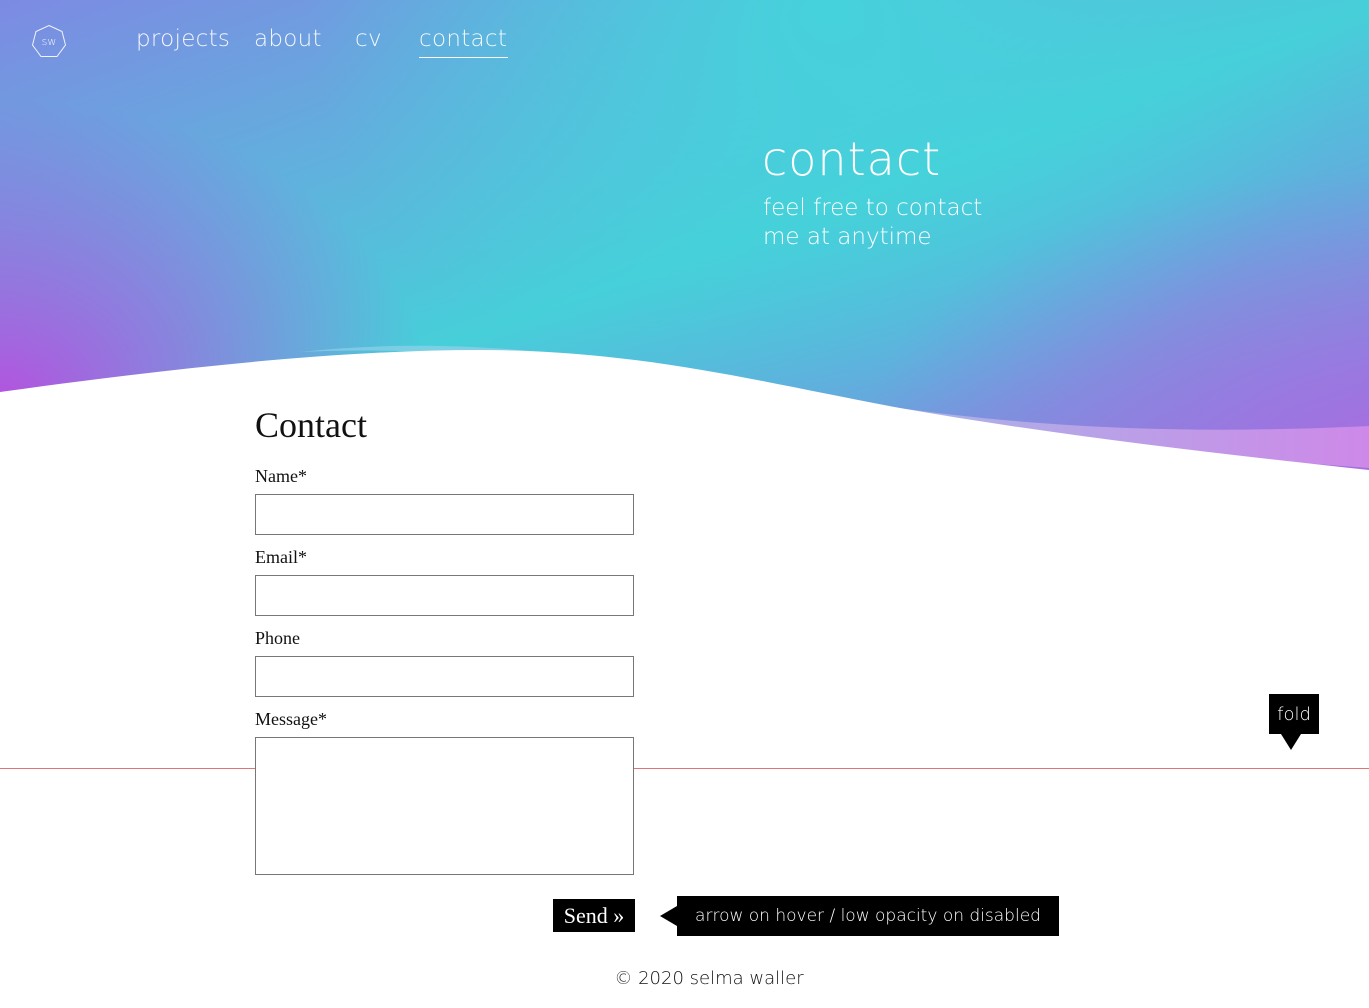  I want to click on hero-wave, so click(684, 417).